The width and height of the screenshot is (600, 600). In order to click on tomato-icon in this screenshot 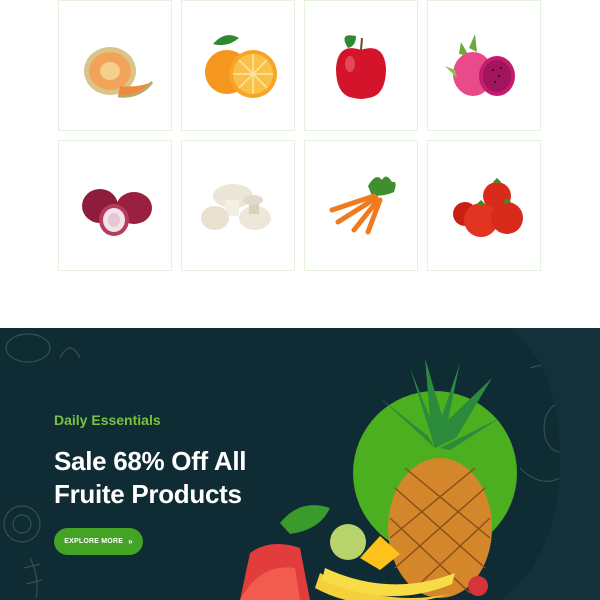, I will do `click(488, 207)`.